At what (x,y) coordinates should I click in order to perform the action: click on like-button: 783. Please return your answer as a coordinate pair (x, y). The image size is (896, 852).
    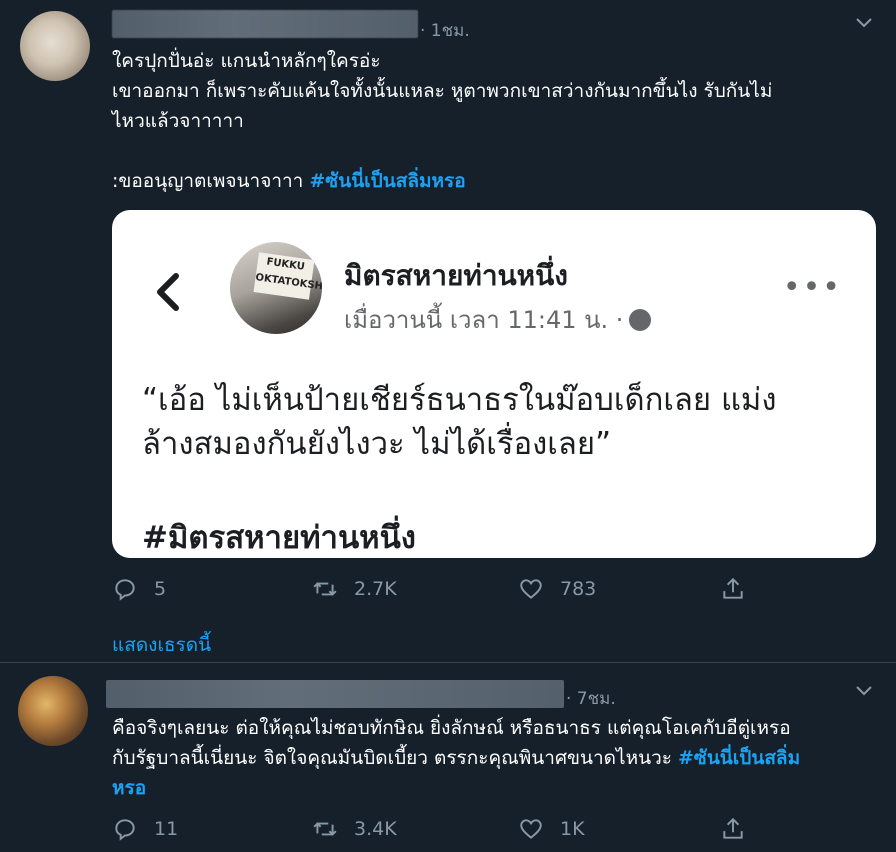
    Looking at the image, I should click on (557, 589).